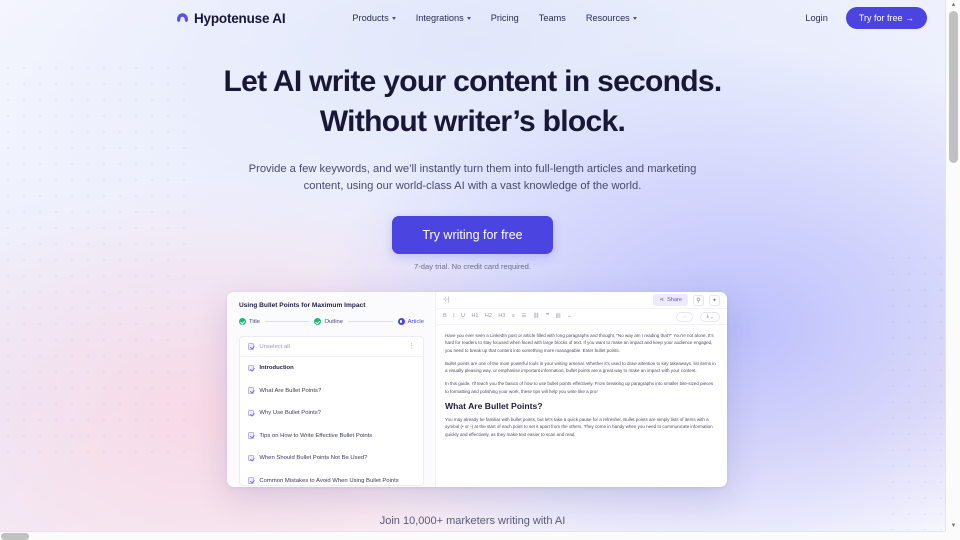  I want to click on decorative-dot-grid-right, so click(915, 390).